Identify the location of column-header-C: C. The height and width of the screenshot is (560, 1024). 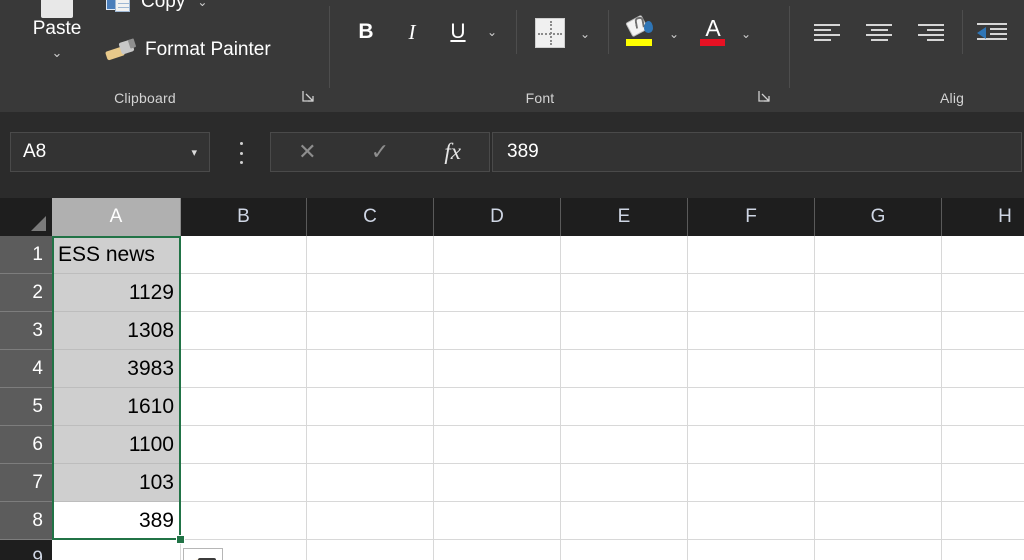
(370, 217).